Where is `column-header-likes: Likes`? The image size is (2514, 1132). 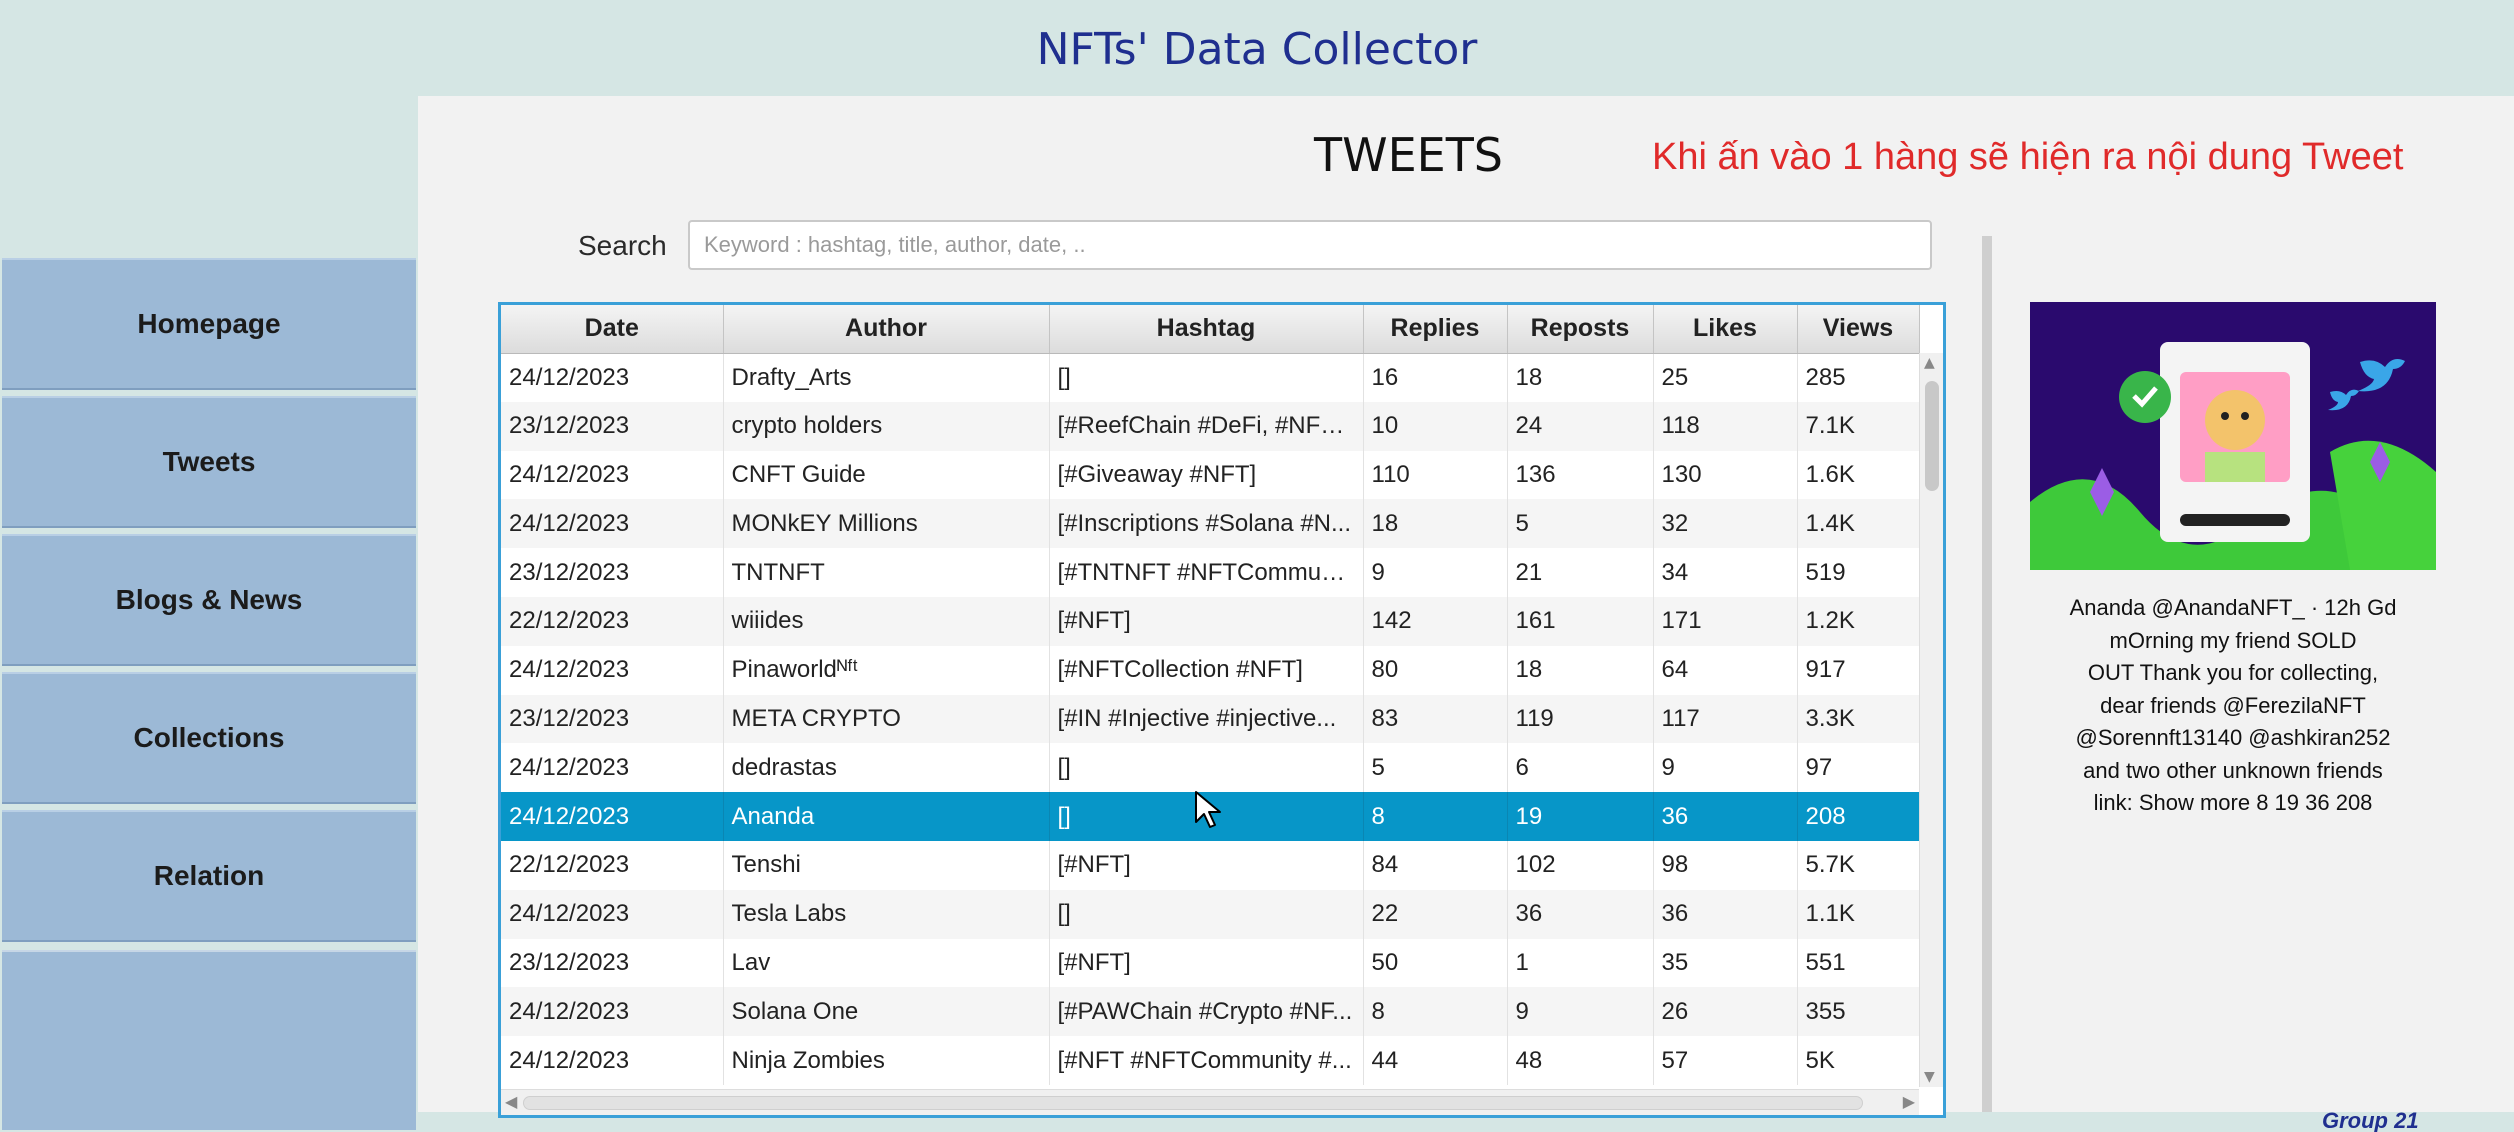
column-header-likes: Likes is located at coordinates (1725, 329).